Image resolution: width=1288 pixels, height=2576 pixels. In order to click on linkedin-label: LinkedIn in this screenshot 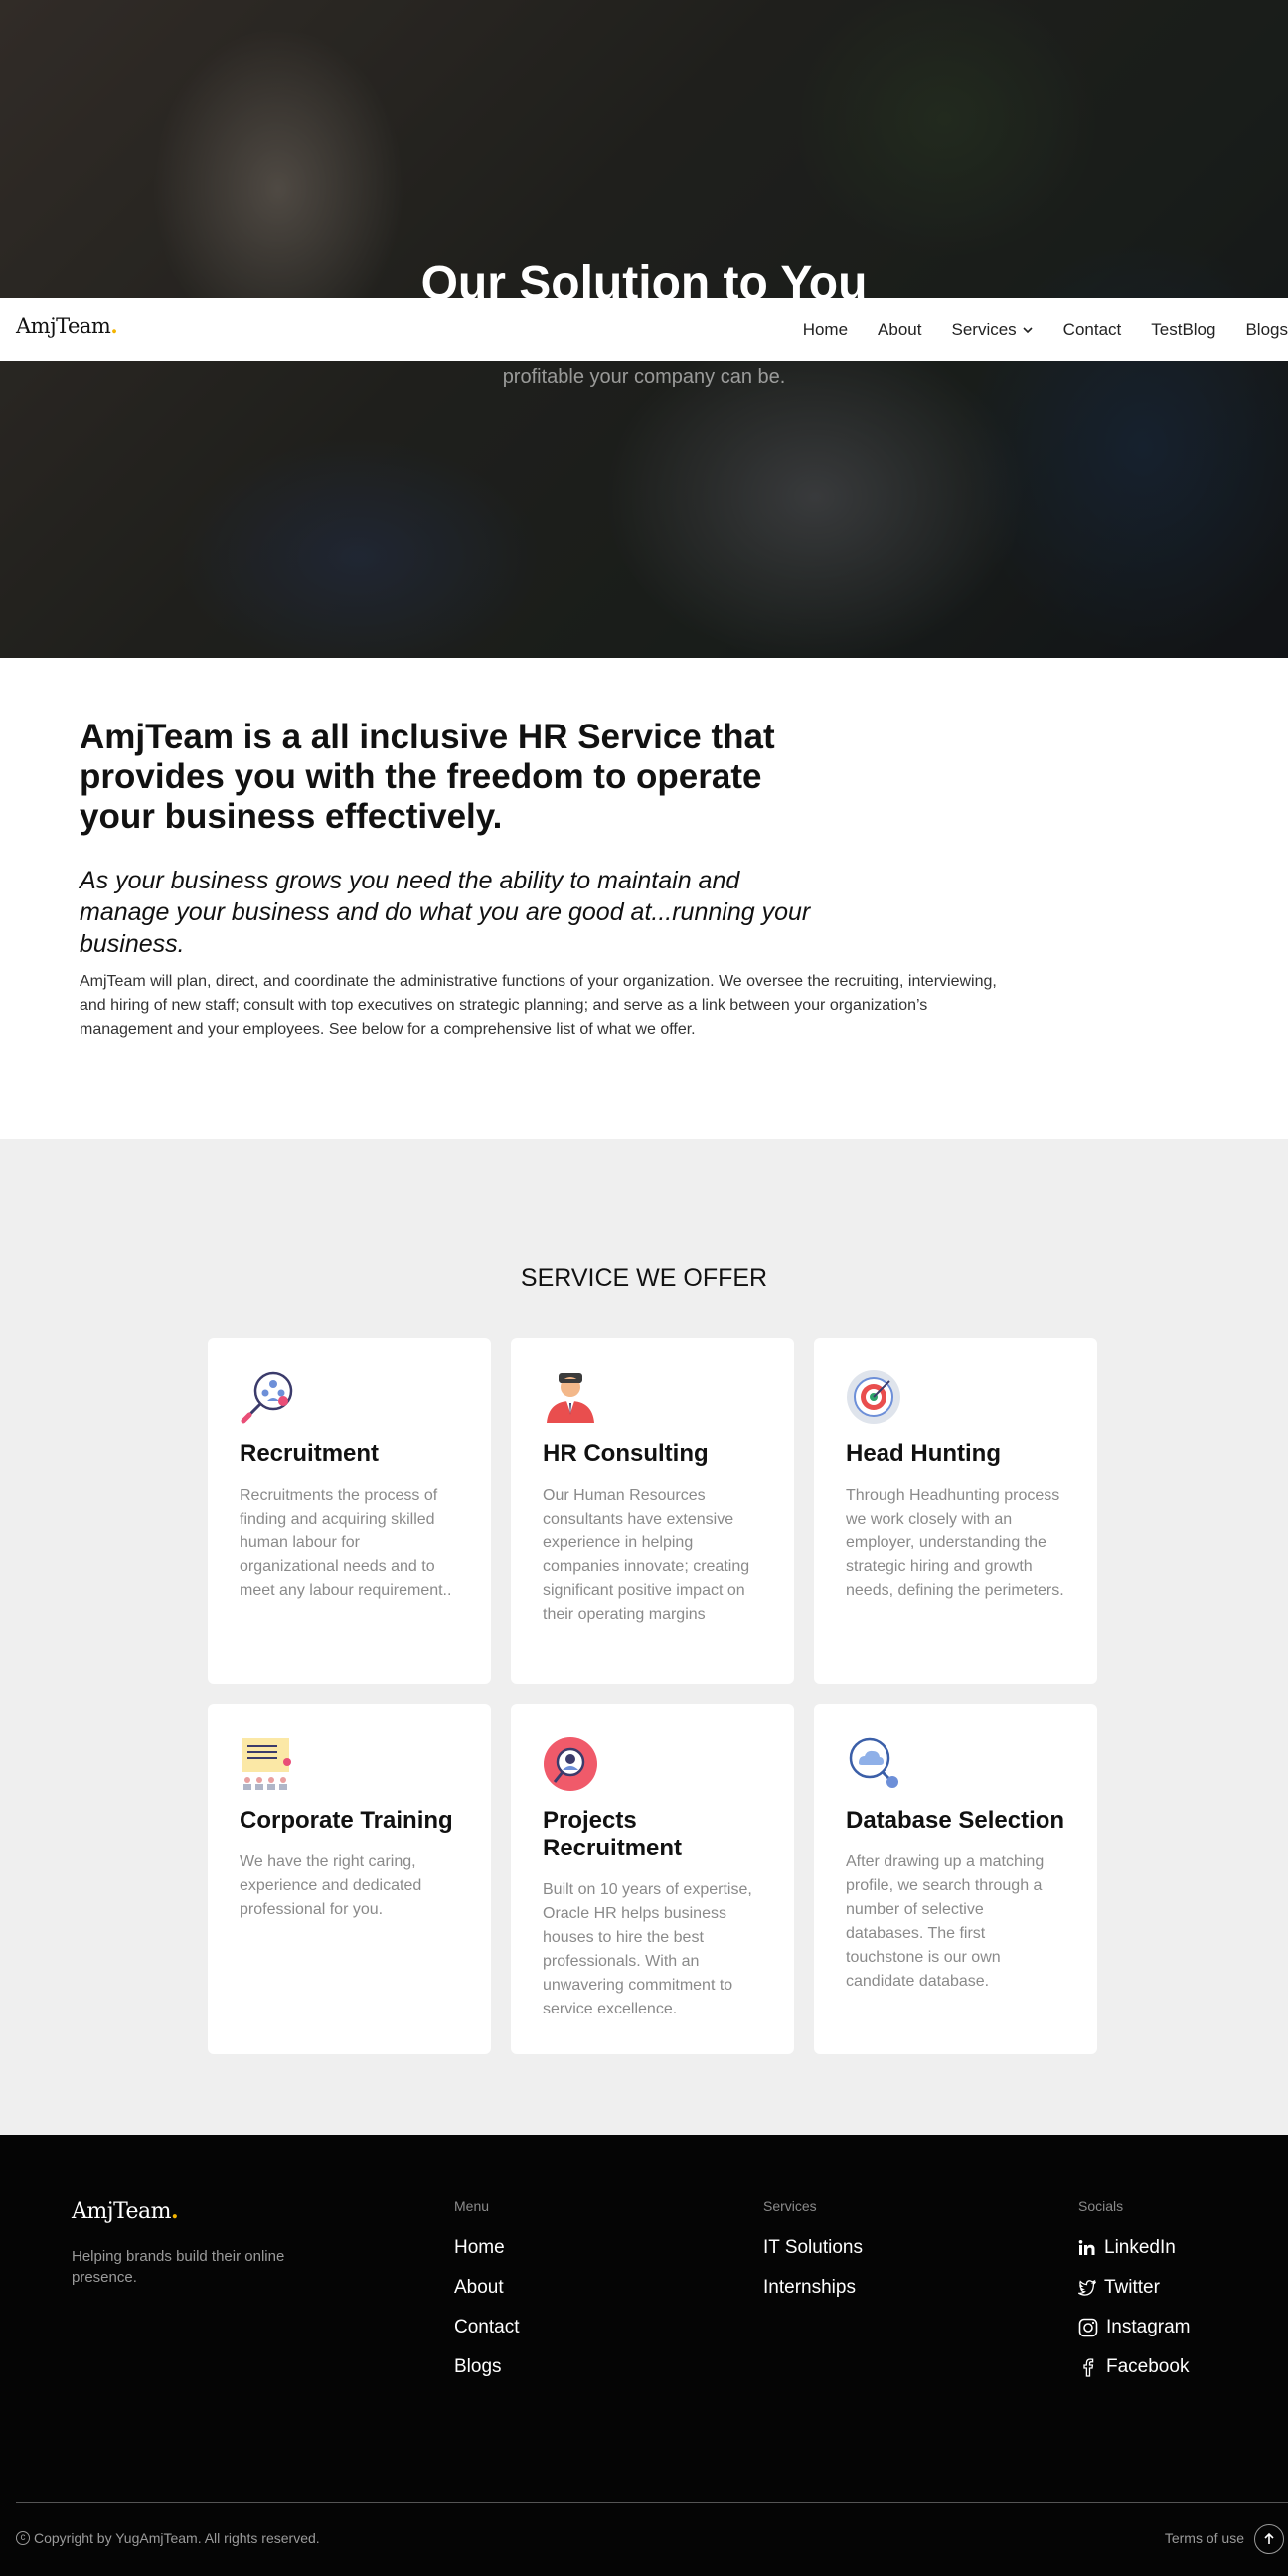, I will do `click(1140, 2247)`.